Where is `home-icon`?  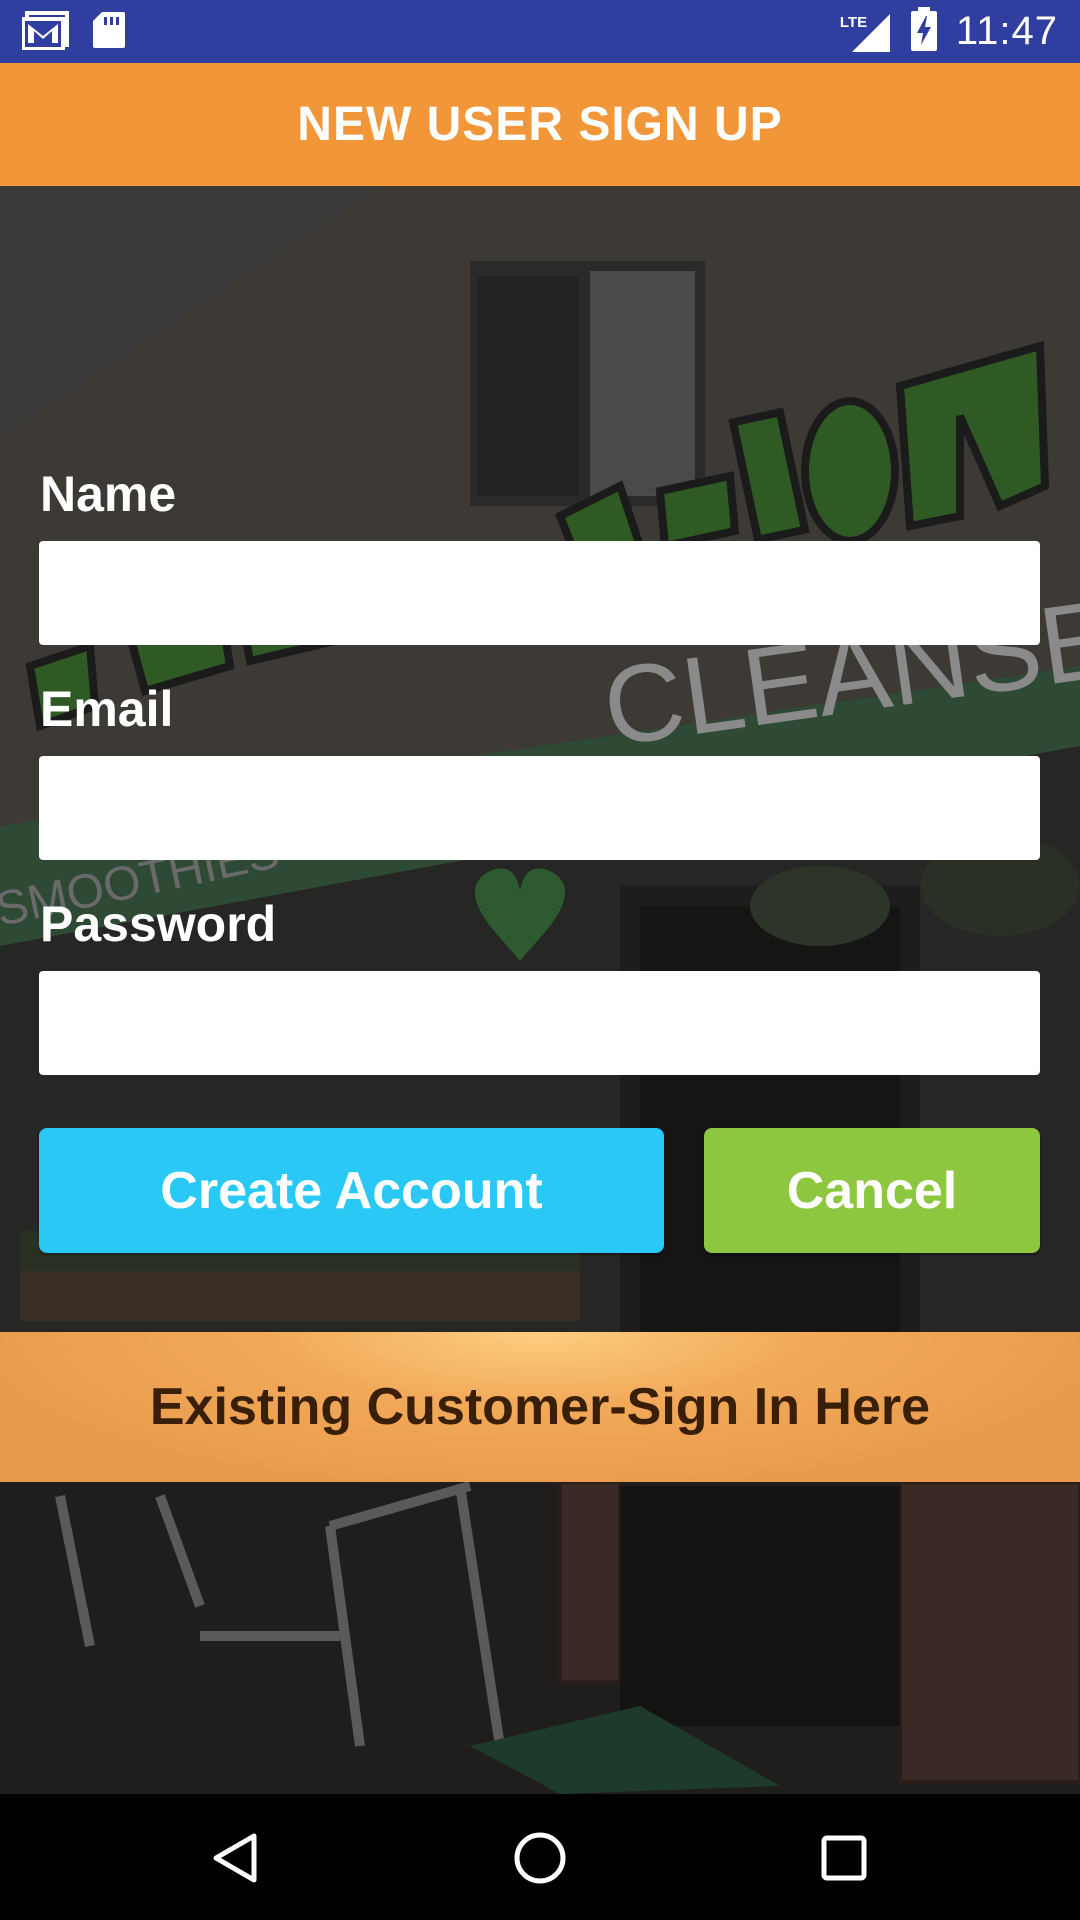
home-icon is located at coordinates (540, 1858).